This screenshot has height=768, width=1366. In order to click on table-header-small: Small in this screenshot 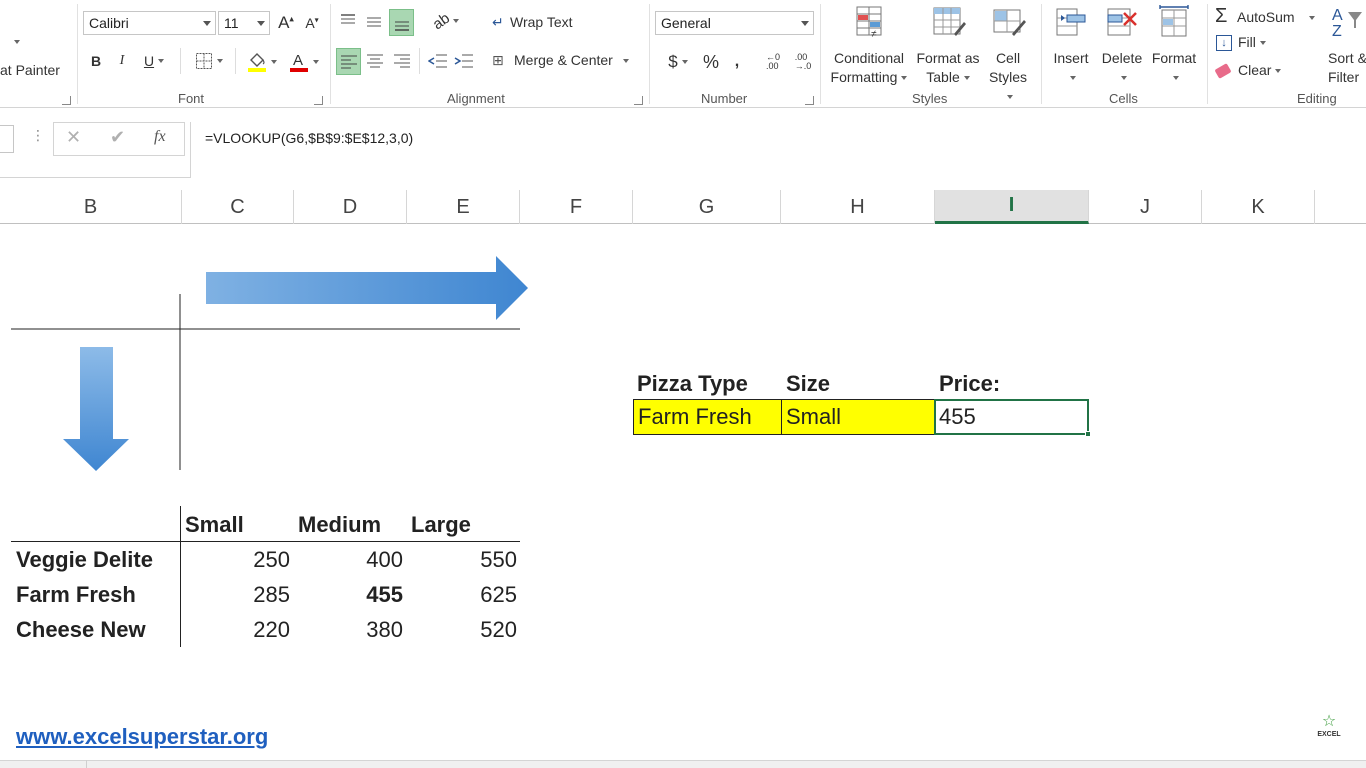, I will do `click(214, 525)`.